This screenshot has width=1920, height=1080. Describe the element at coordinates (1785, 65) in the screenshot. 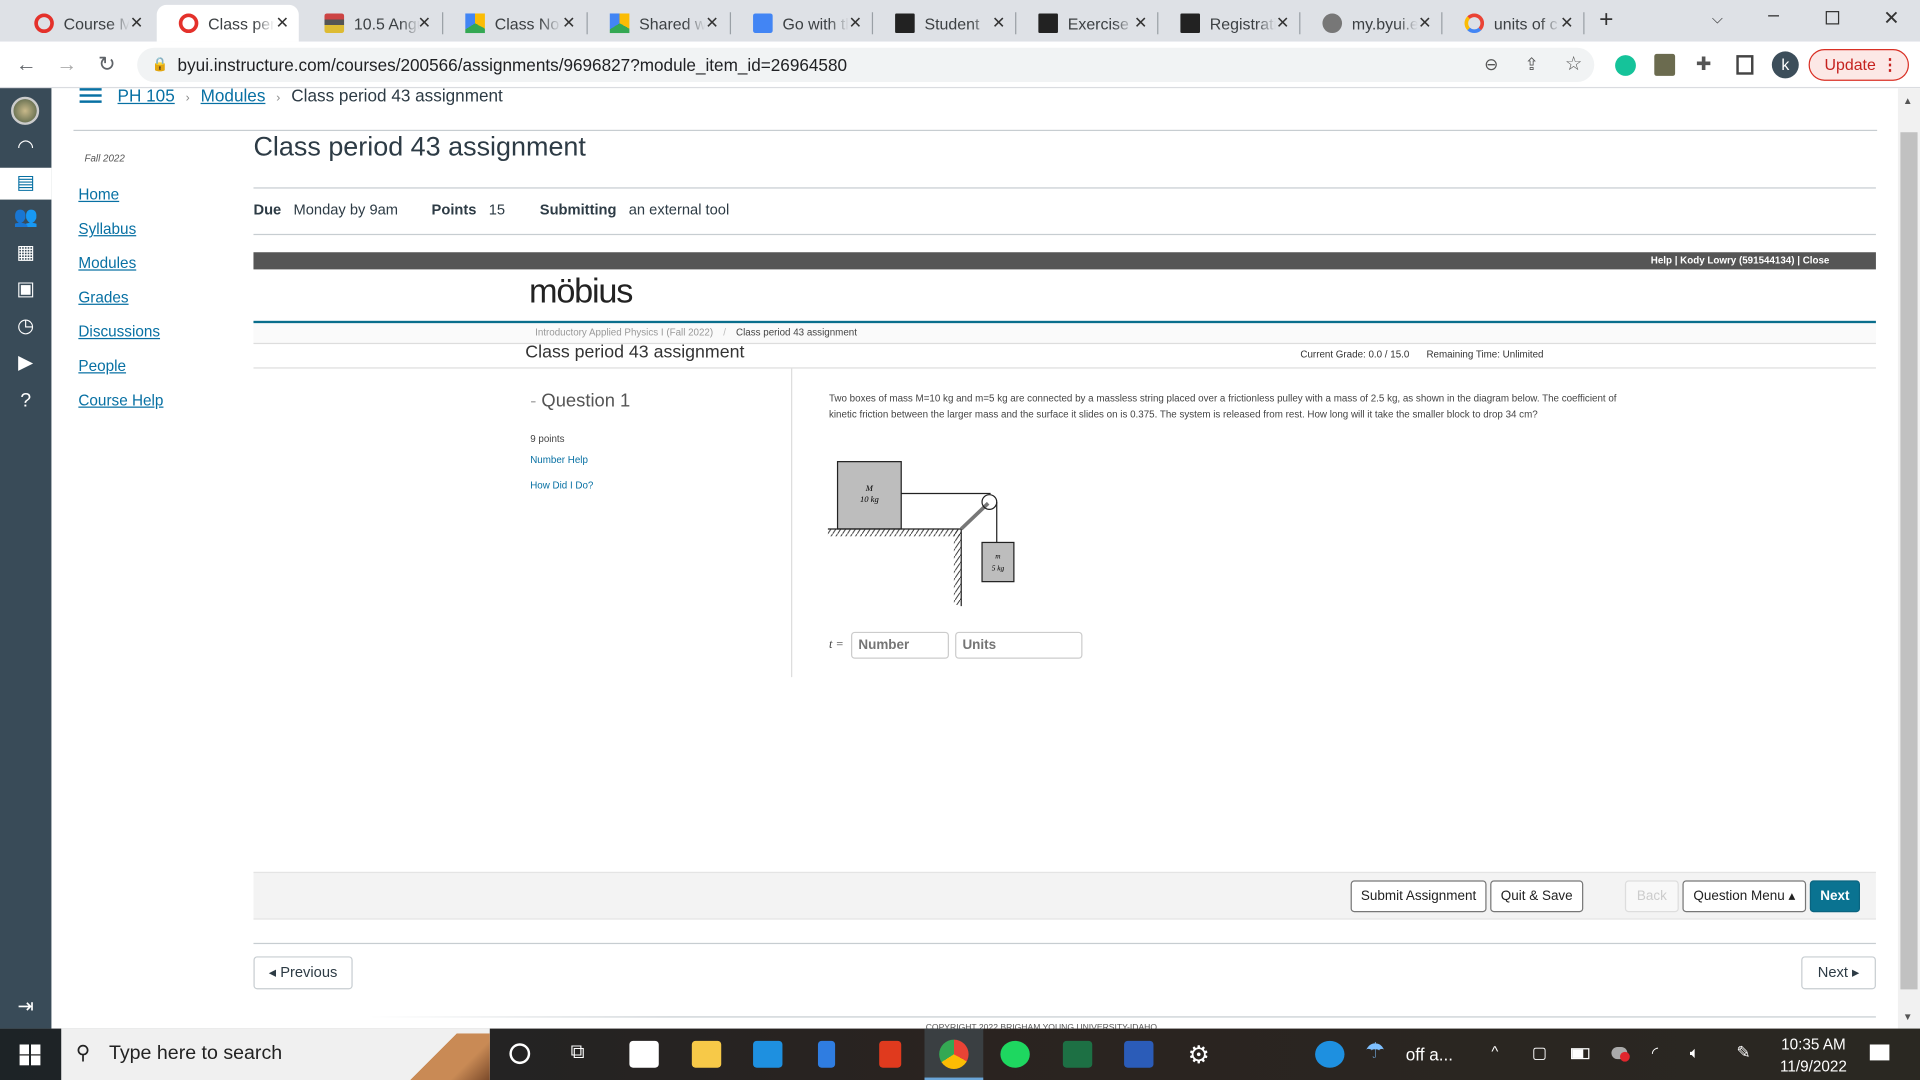

I see `profile-avatar: k` at that location.